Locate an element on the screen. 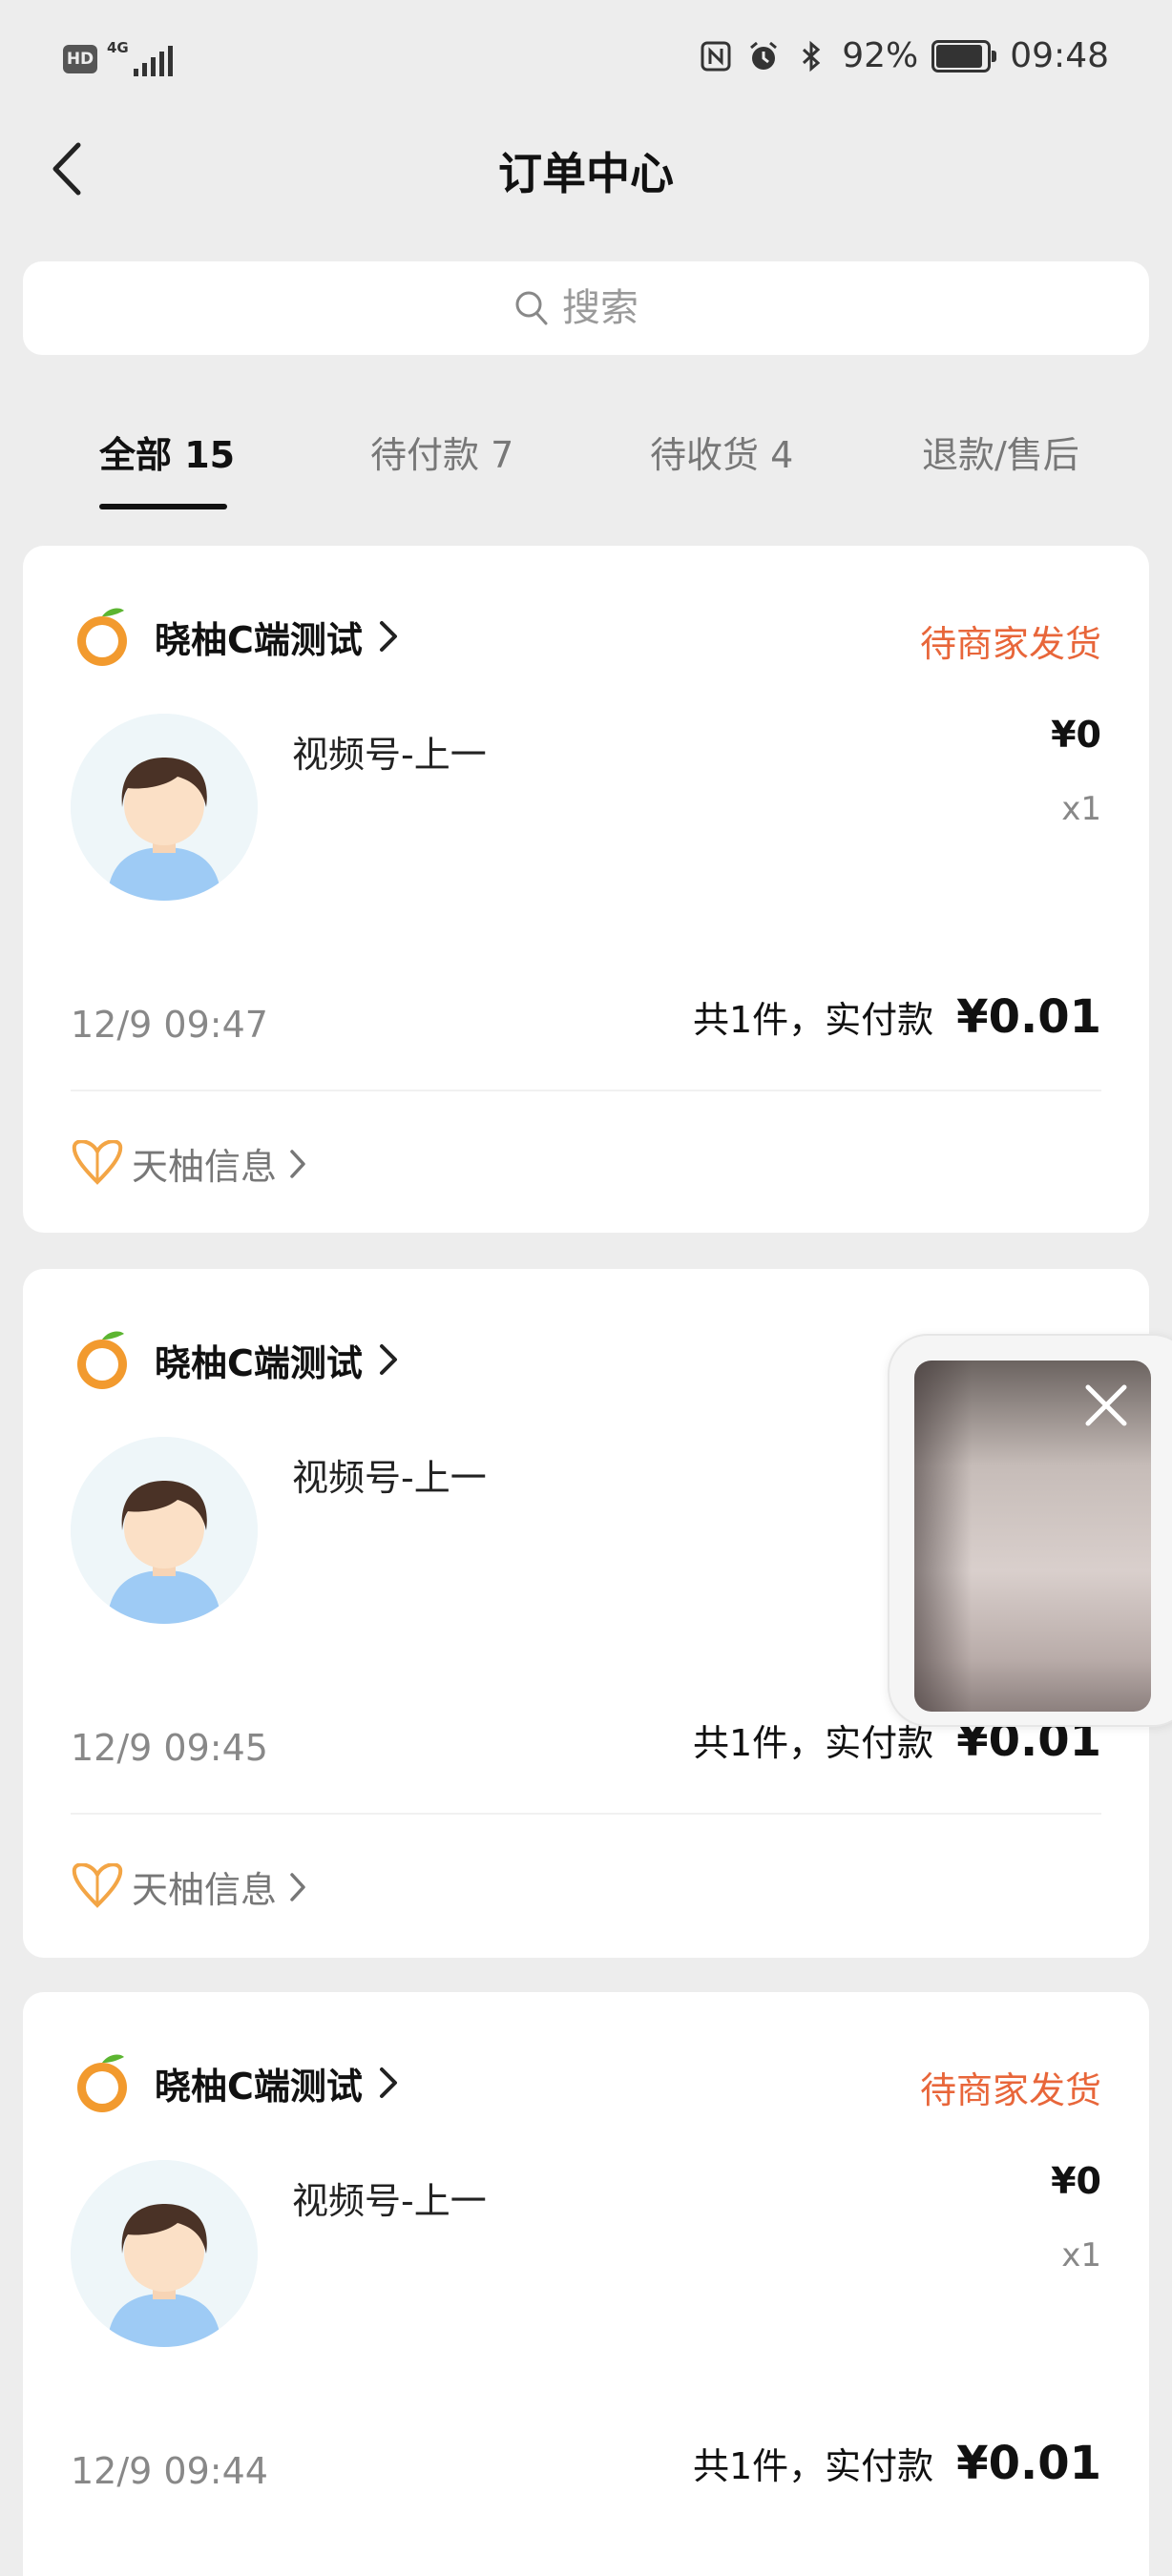 The height and width of the screenshot is (2576, 1172). nav-header: 订单中心 is located at coordinates (586, 171).